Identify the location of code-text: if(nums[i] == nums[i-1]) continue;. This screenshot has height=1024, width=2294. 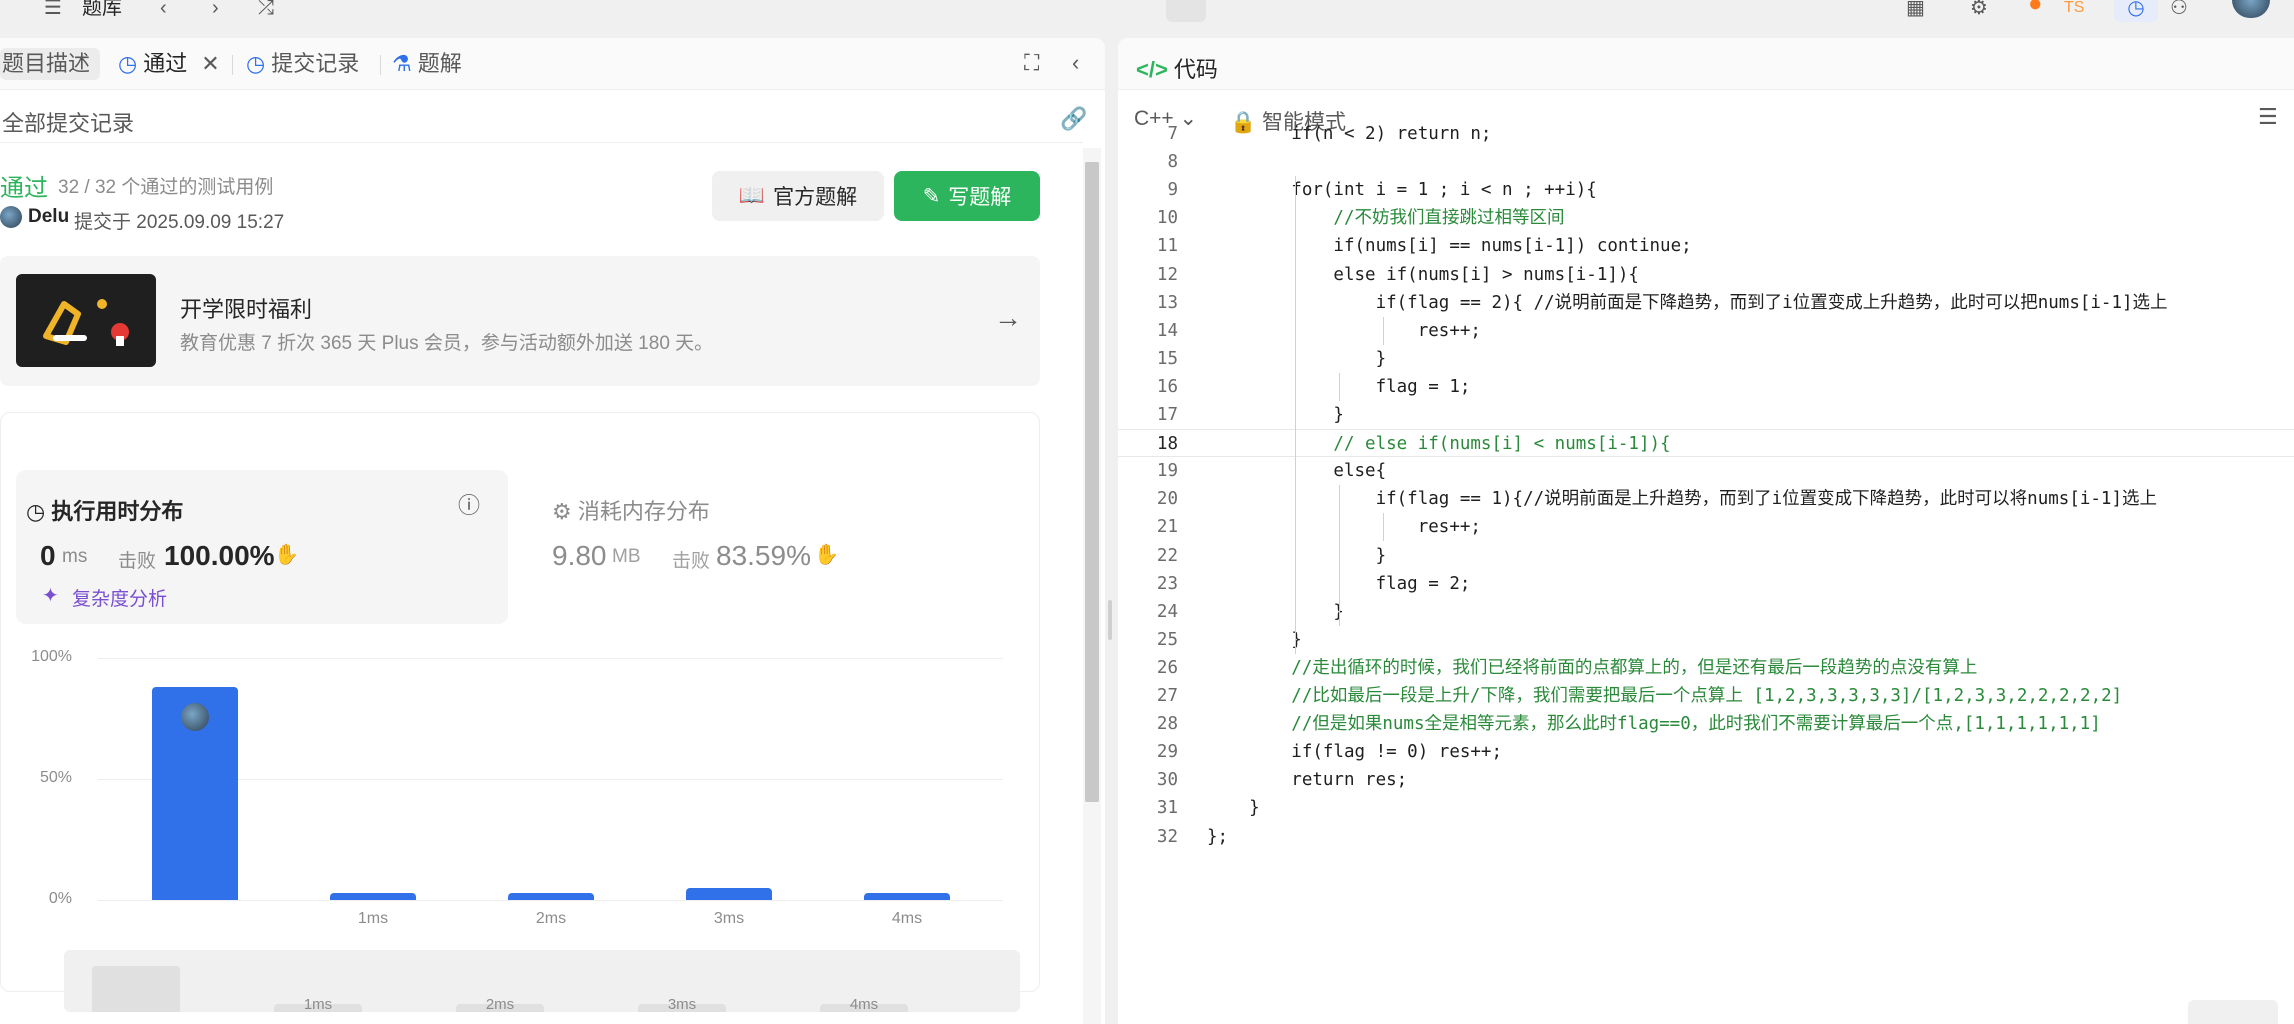
(1449, 246).